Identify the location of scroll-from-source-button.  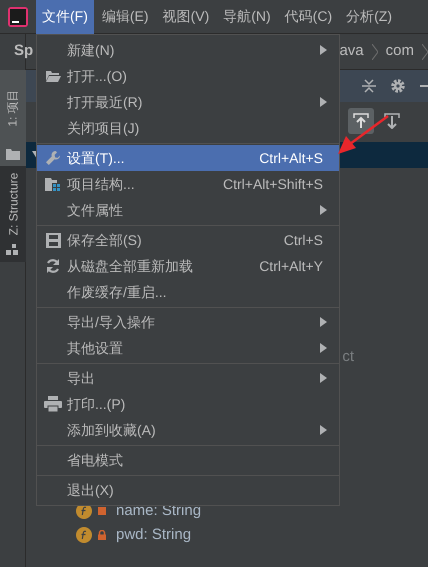
(361, 121).